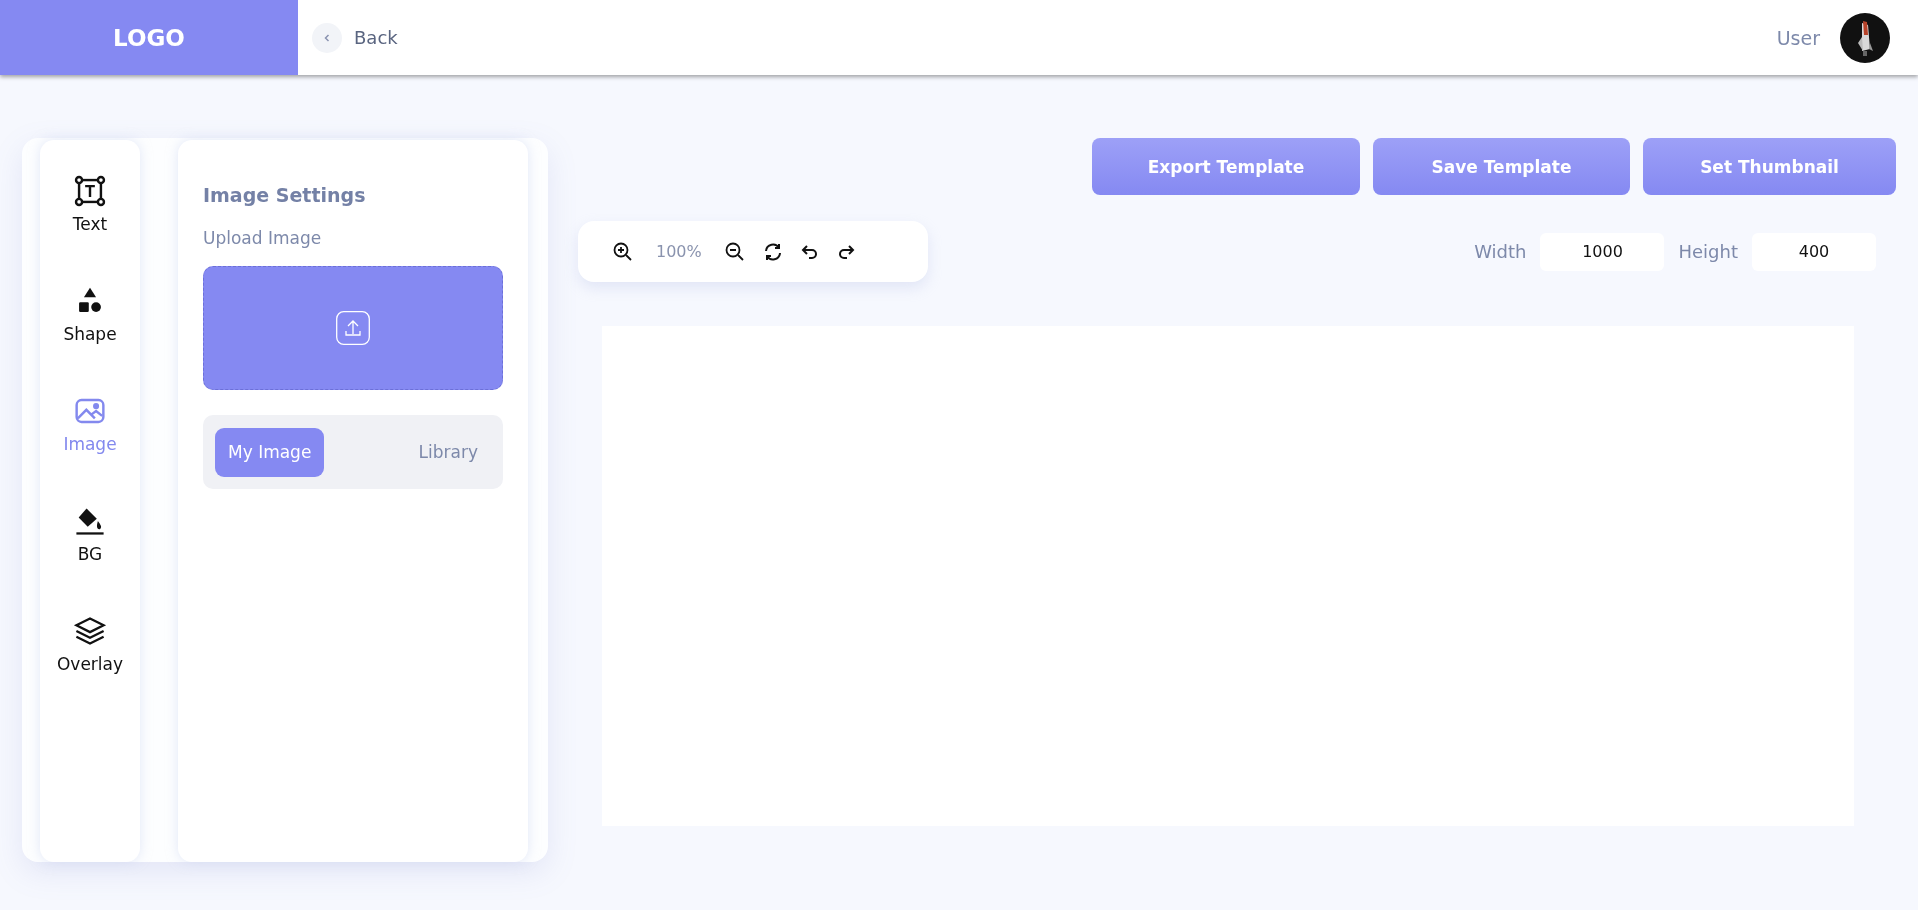  I want to click on width-label: Width, so click(1500, 251).